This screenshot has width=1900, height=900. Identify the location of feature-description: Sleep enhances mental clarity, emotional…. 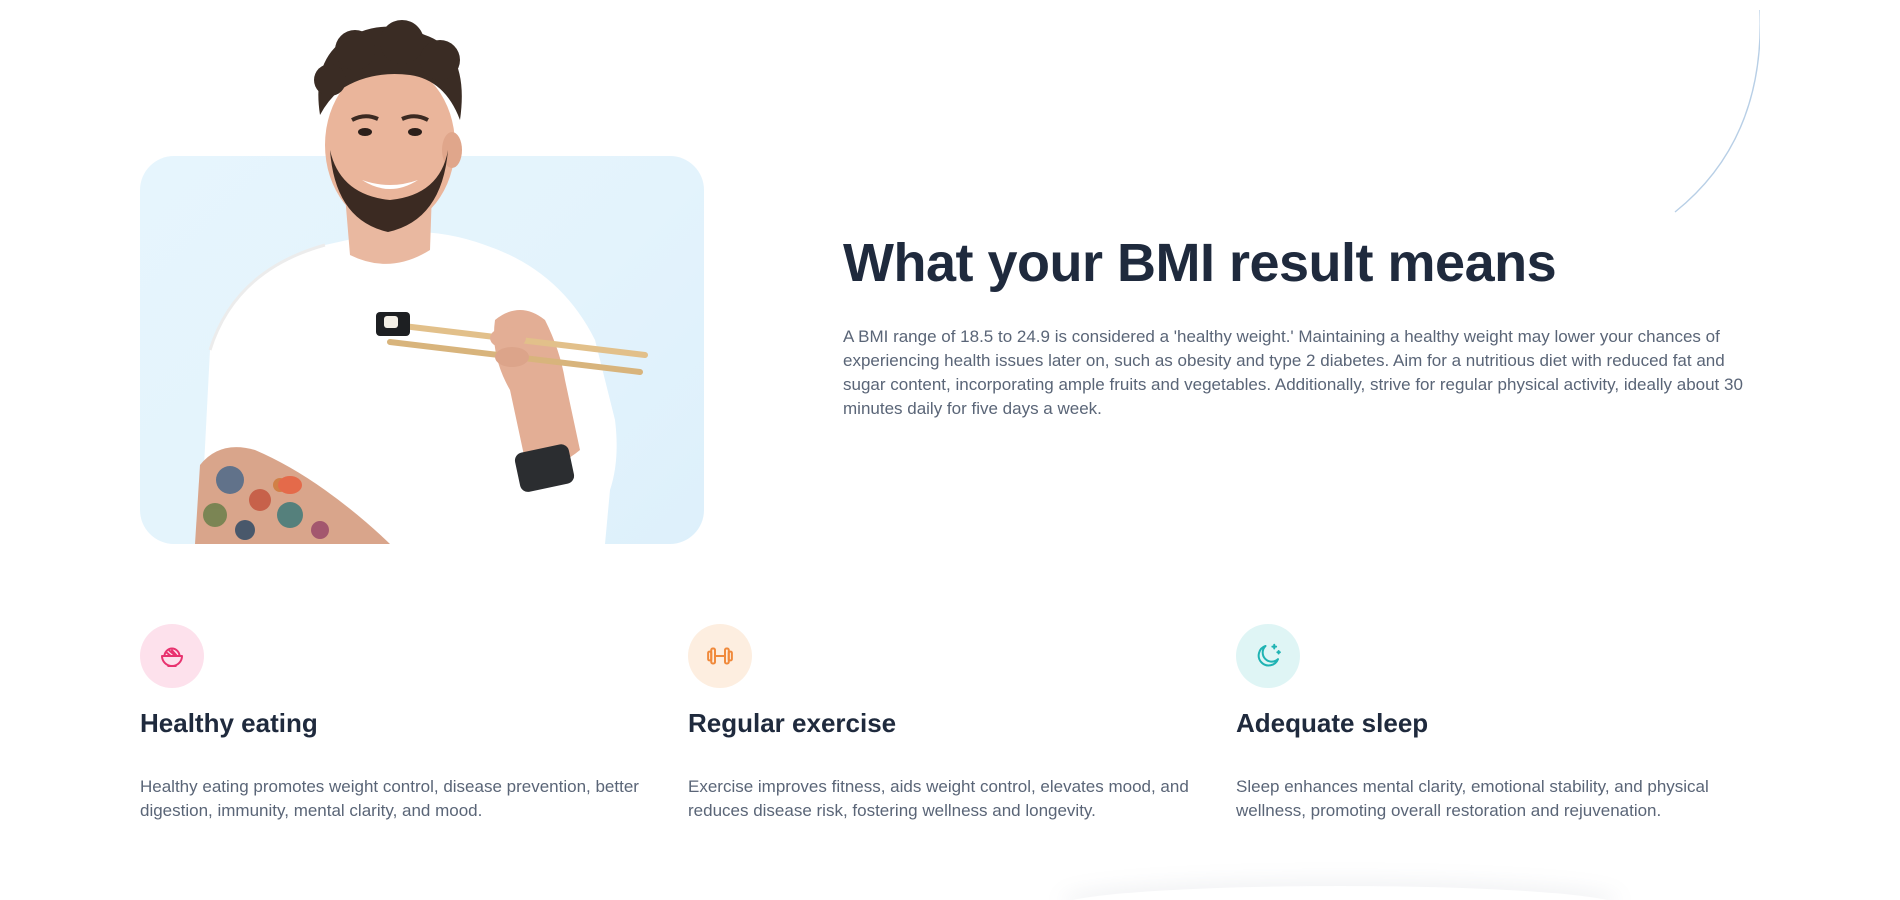
(1472, 798).